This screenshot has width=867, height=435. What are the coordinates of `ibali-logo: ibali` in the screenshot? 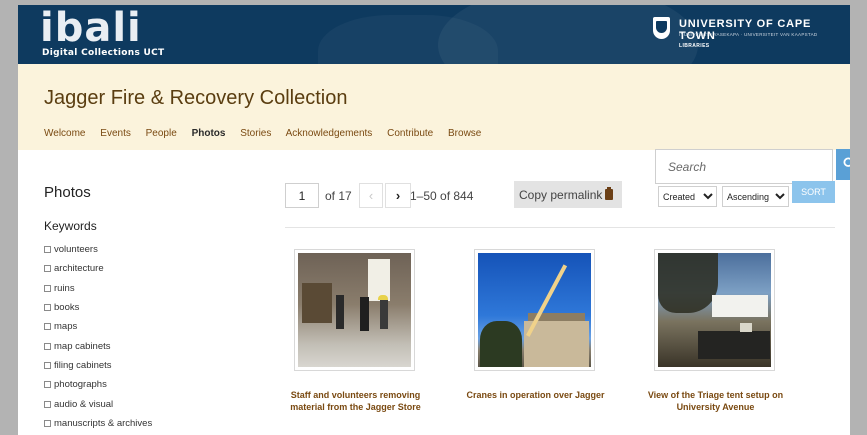 It's located at (91, 28).